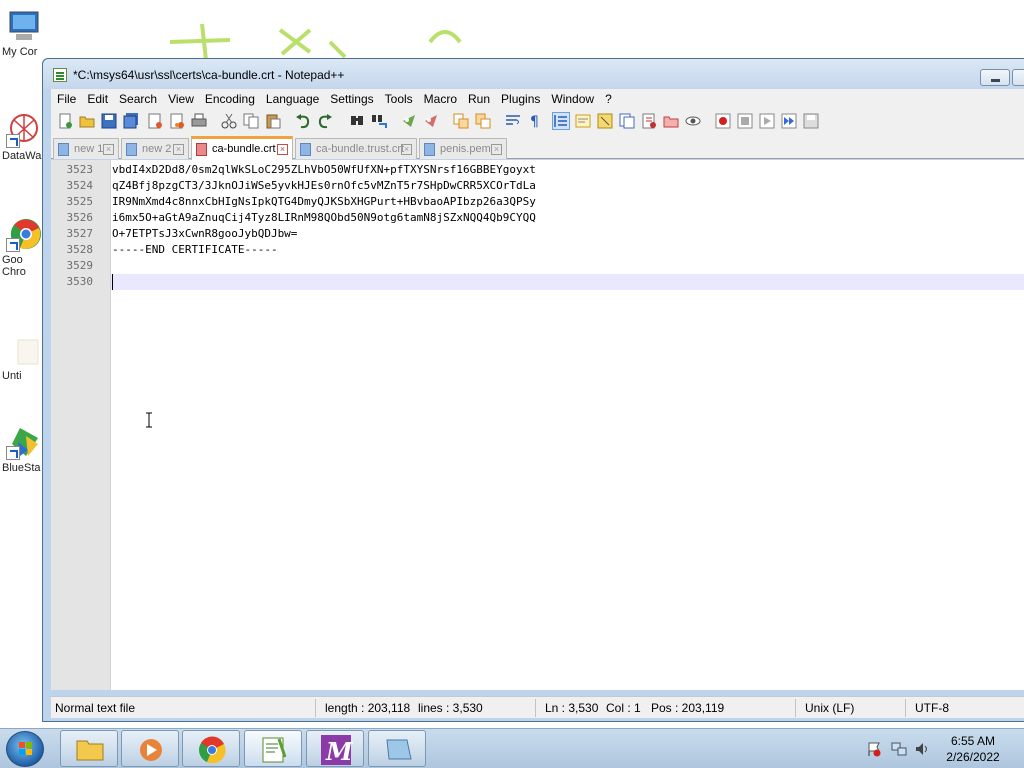 Image resolution: width=1024 pixels, height=768 pixels. I want to click on start-button, so click(25, 749).